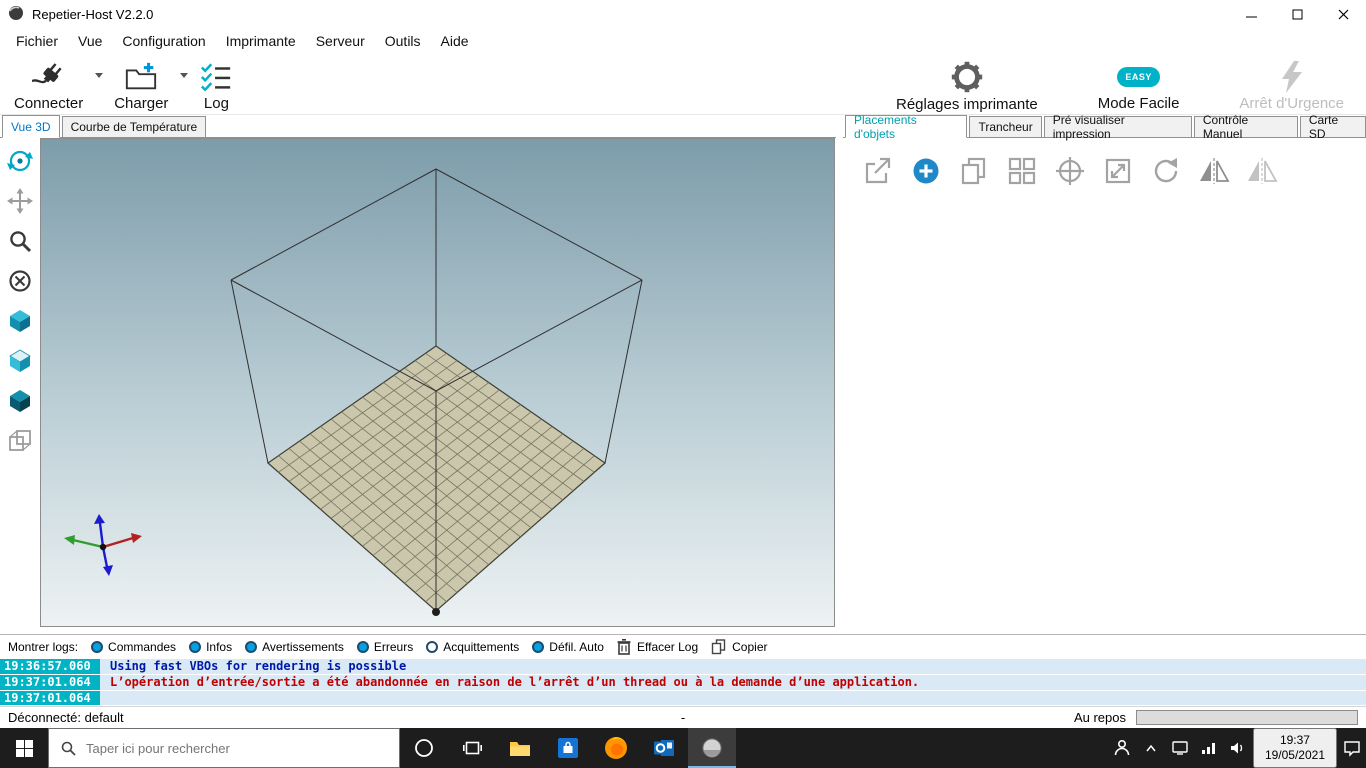  I want to click on load-dropdown, so click(183, 84).